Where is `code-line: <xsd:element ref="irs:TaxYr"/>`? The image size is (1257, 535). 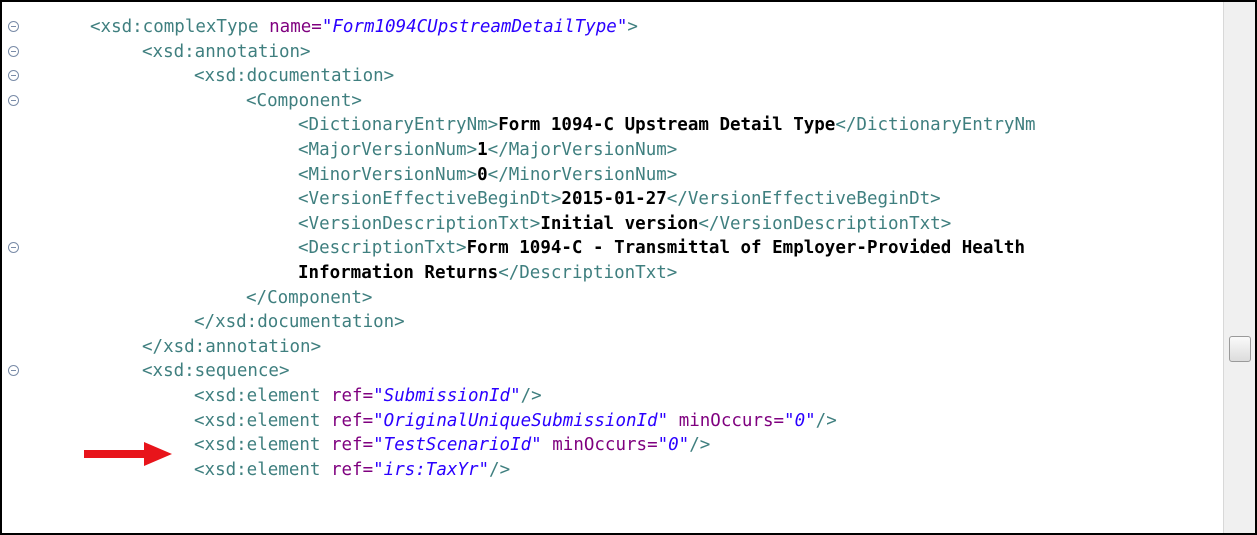
code-line: <xsd:element ref="irs:TaxYr"/> is located at coordinates (352, 470).